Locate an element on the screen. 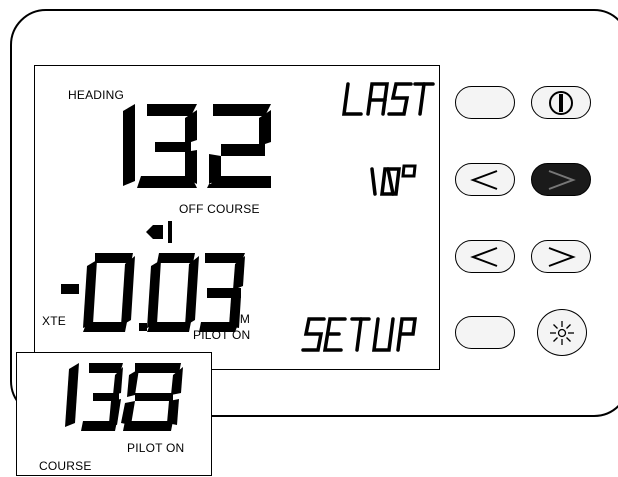 This screenshot has height=477, width=618. backlight-button is located at coordinates (562, 332).